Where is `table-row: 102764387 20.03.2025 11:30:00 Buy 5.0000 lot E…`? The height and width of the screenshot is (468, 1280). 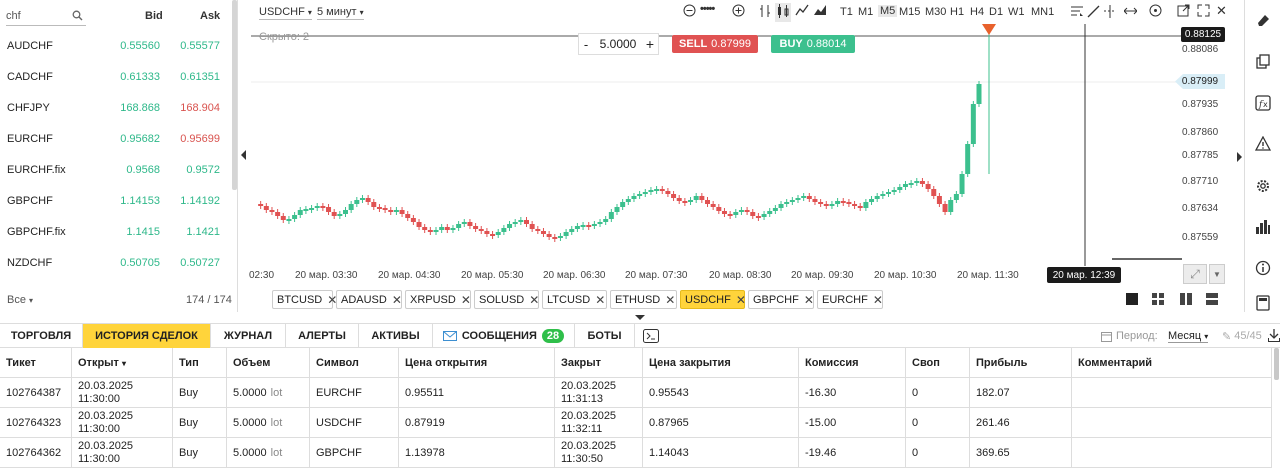 table-row: 102764387 20.03.2025 11:30:00 Buy 5.0000 lot E… is located at coordinates (636, 393).